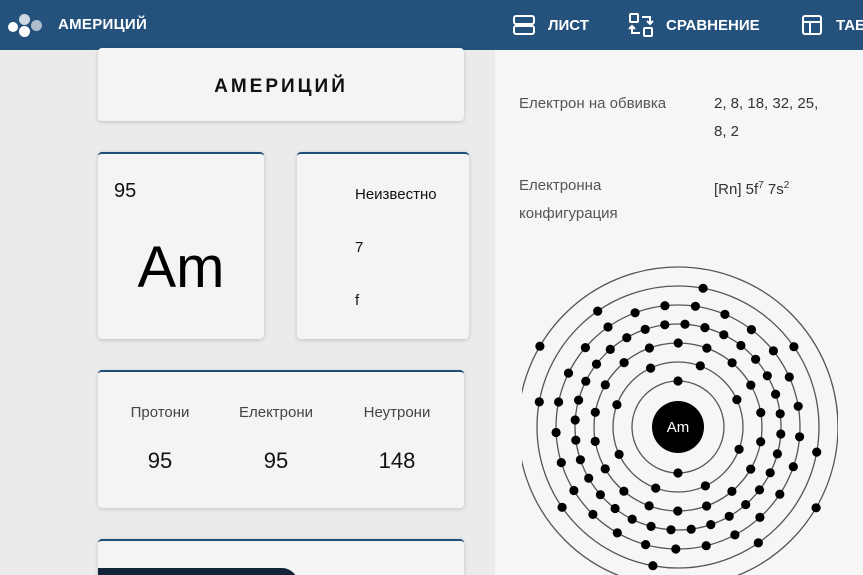 This screenshot has width=863, height=575. What do you see at coordinates (281, 557) in the screenshot?
I see `next-card` at bounding box center [281, 557].